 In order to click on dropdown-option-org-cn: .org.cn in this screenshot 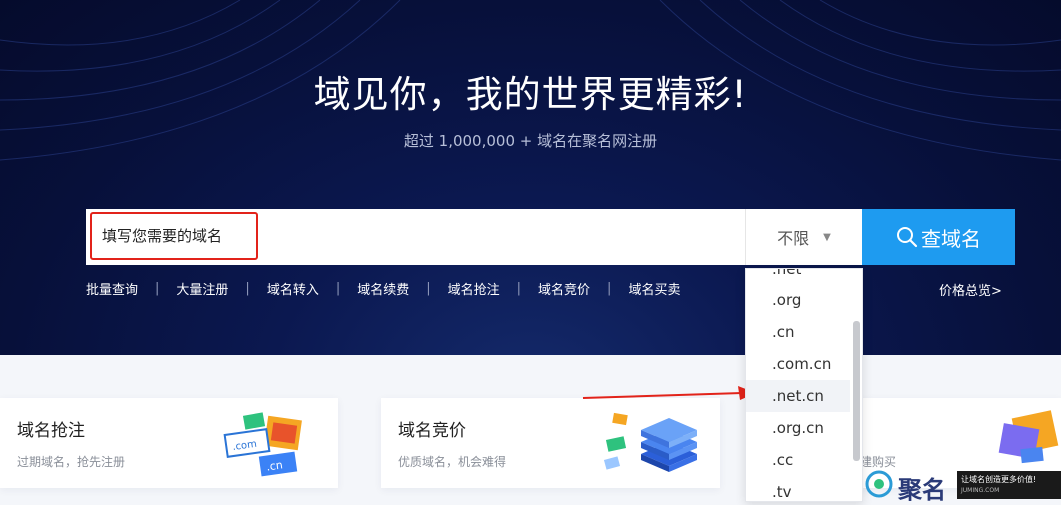, I will do `click(798, 428)`.